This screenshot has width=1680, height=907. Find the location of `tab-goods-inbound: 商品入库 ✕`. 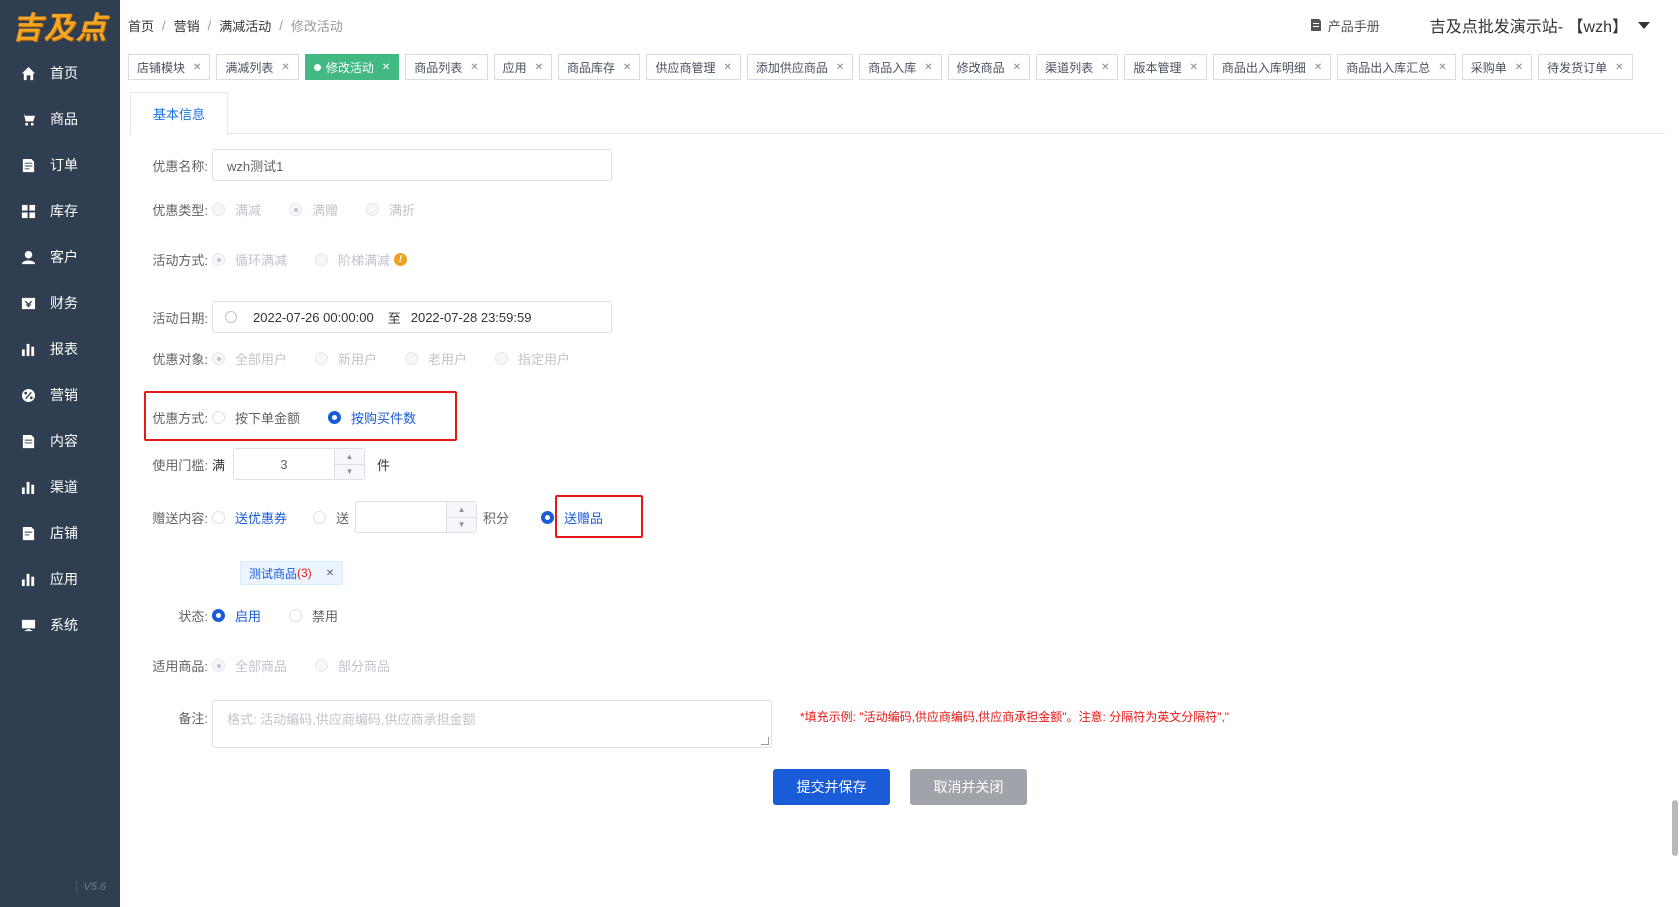

tab-goods-inbound: 商品入库 ✕ is located at coordinates (900, 67).